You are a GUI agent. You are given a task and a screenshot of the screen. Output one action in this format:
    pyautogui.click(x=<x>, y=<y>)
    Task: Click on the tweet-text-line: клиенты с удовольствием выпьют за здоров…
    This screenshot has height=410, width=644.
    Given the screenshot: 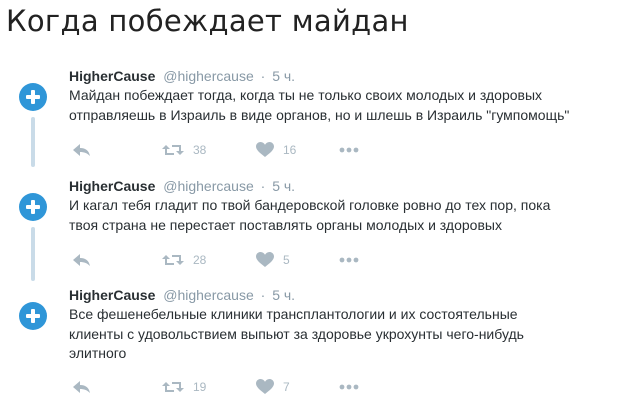 What is the action you would take?
    pyautogui.click(x=296, y=333)
    